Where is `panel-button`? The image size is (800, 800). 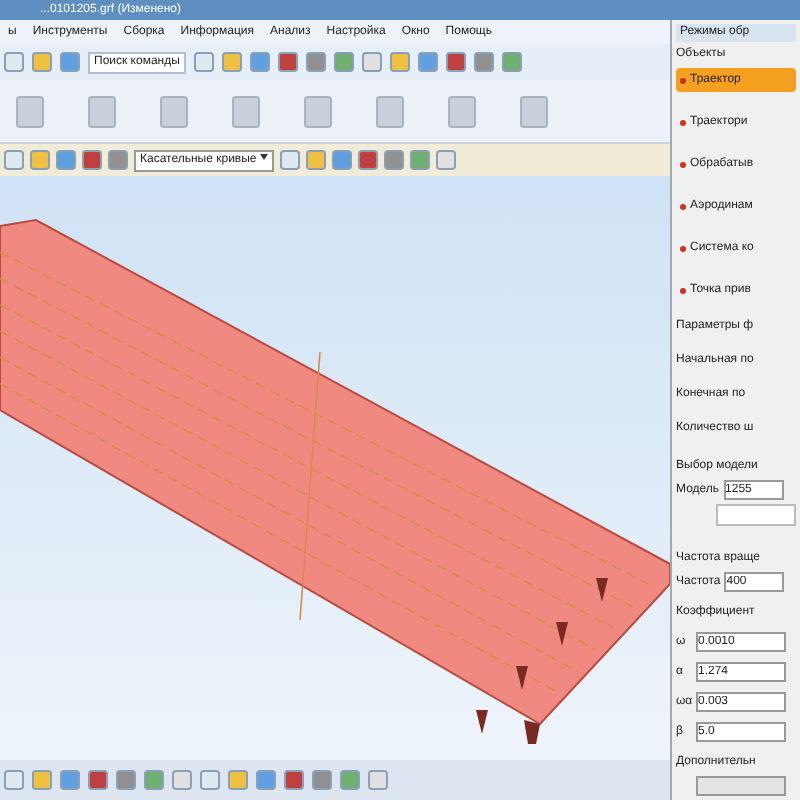
panel-button is located at coordinates (741, 786).